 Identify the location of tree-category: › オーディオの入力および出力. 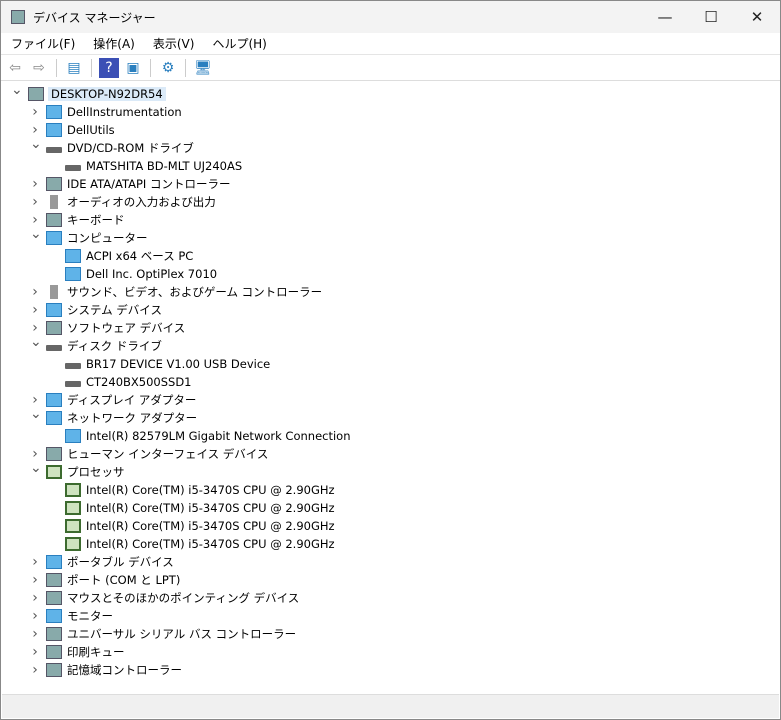
(390, 202).